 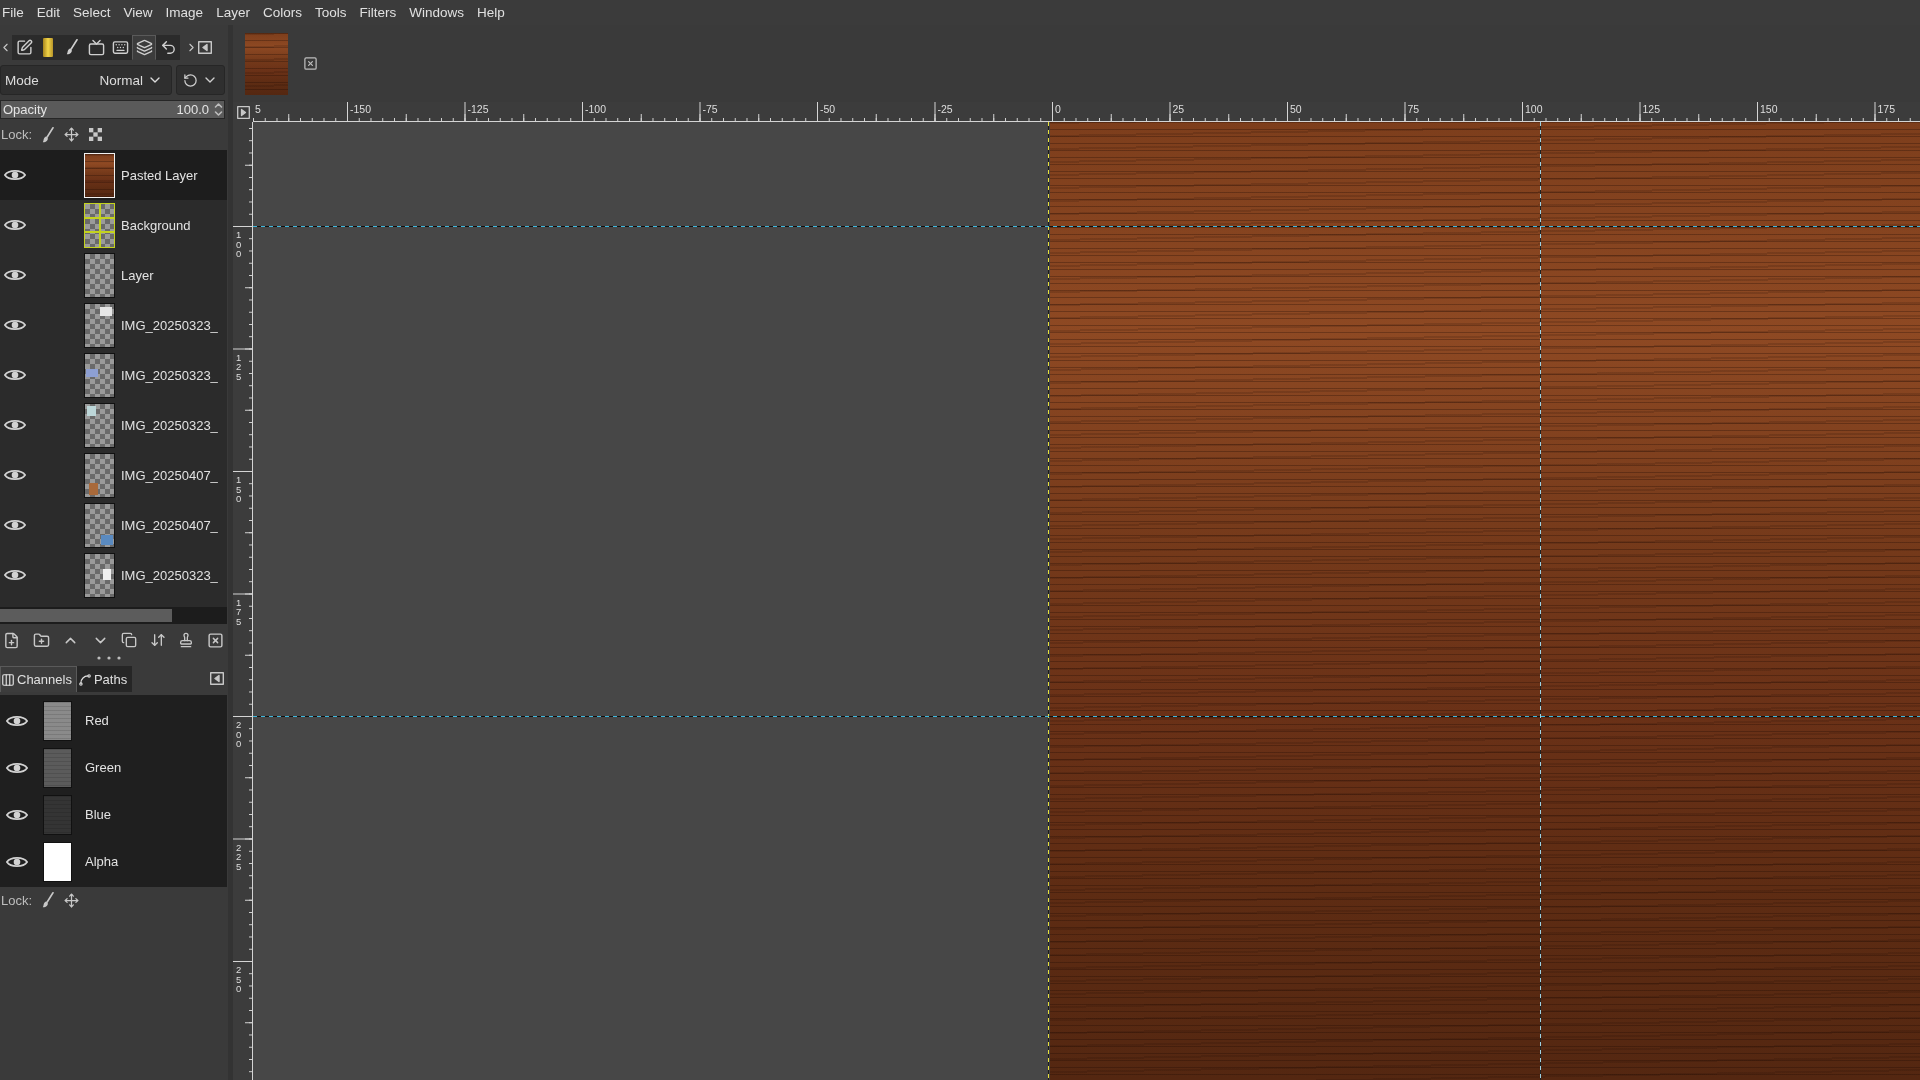 What do you see at coordinates (92, 12) in the screenshot?
I see `menu-item: Select` at bounding box center [92, 12].